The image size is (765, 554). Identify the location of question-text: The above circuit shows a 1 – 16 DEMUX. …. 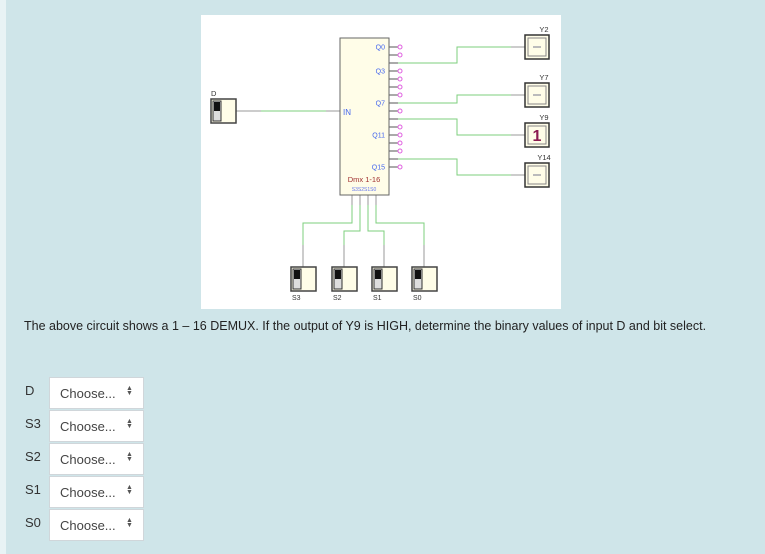
(365, 326).